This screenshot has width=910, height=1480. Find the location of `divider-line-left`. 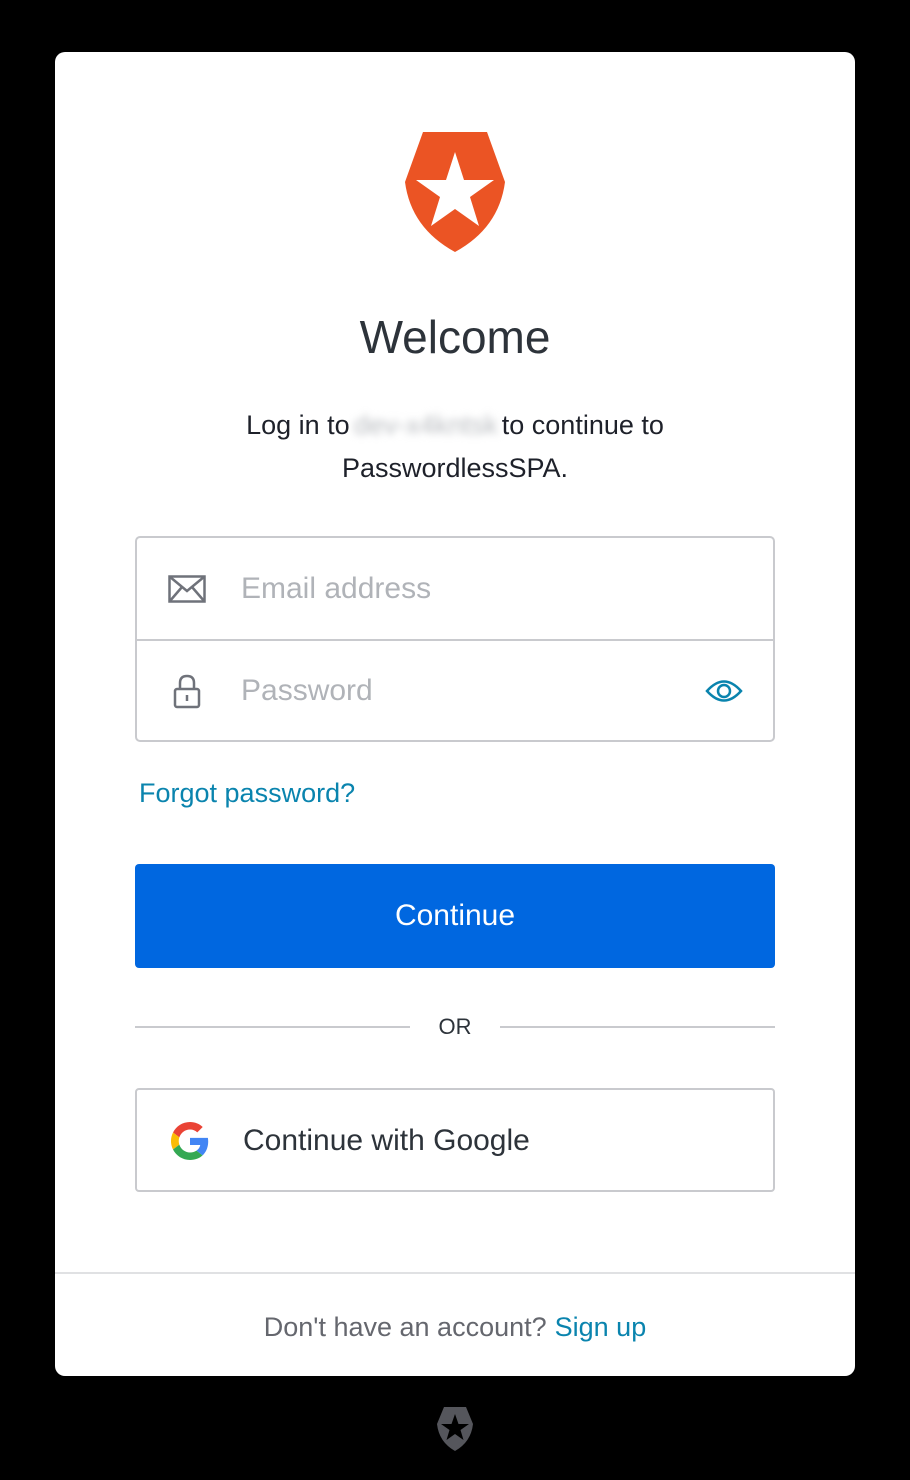

divider-line-left is located at coordinates (272, 1027).